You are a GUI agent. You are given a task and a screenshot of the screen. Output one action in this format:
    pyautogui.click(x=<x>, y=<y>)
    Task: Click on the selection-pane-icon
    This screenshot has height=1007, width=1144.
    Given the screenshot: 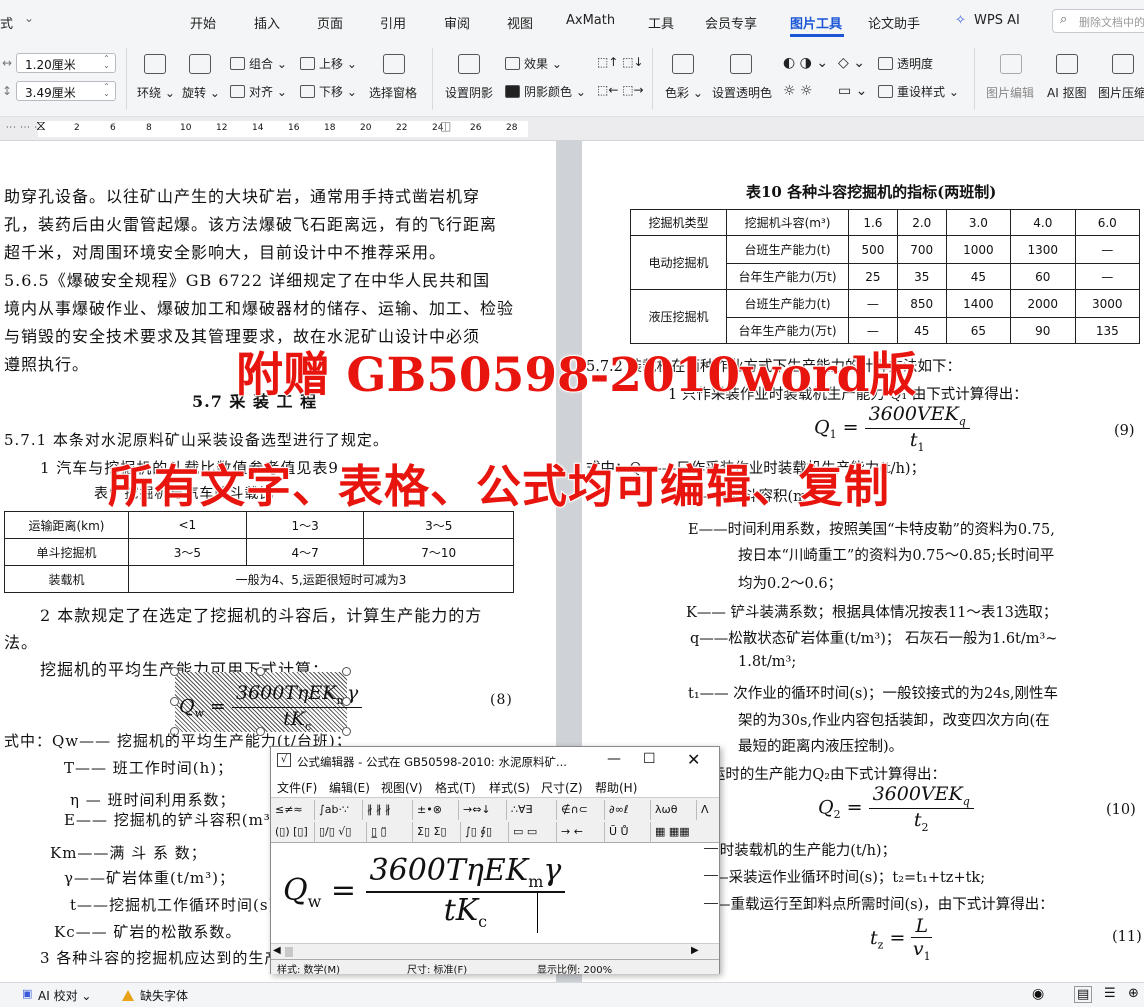 What is the action you would take?
    pyautogui.click(x=394, y=64)
    